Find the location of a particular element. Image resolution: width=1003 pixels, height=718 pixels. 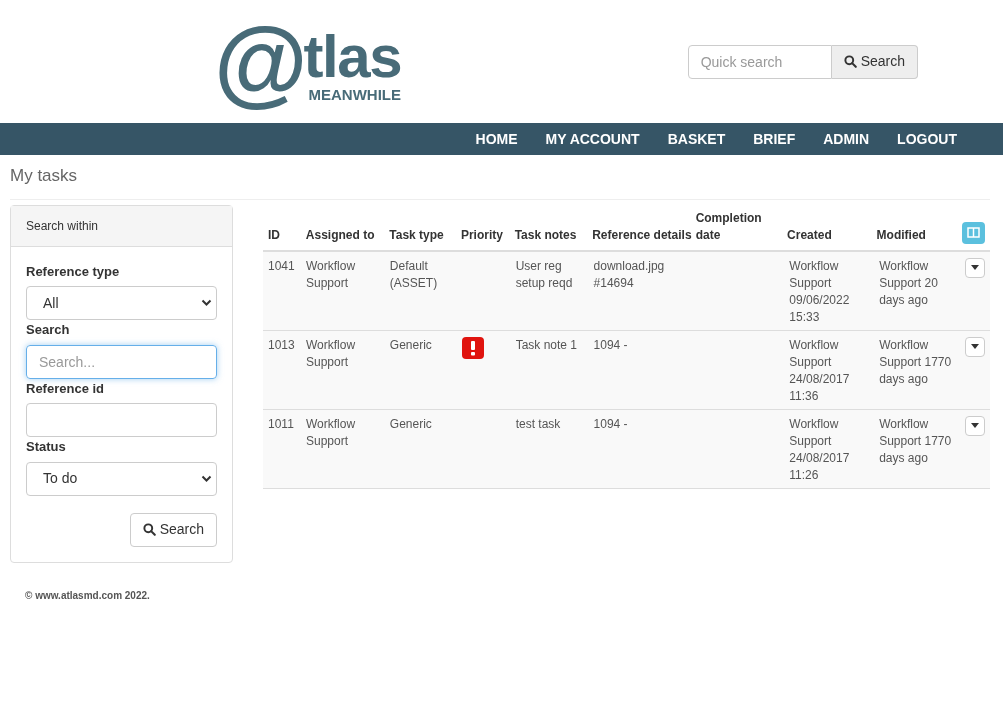

table-cell-text: Task note 1 is located at coordinates (547, 345).